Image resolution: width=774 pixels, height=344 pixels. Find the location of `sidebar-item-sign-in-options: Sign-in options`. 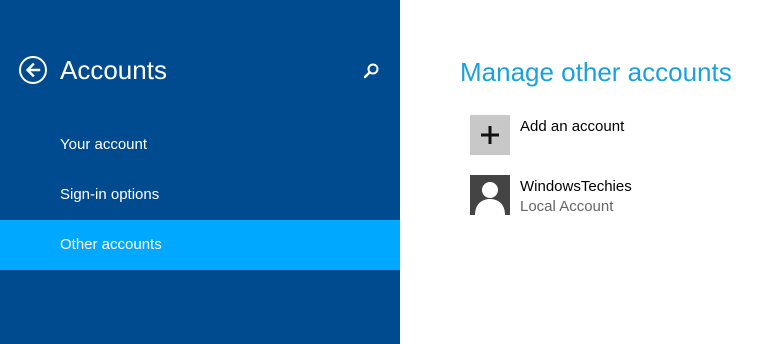

sidebar-item-sign-in-options: Sign-in options is located at coordinates (200, 195).